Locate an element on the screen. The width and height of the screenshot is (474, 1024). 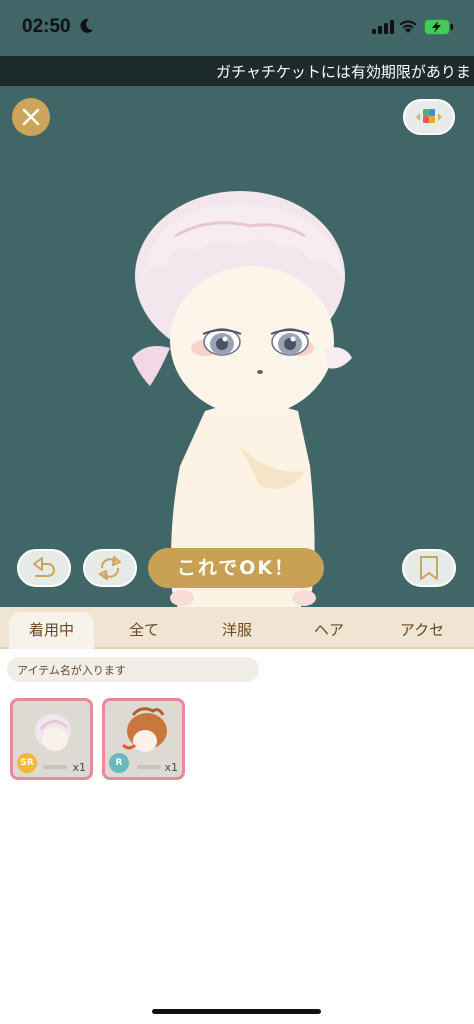
rarity-badge: SR is located at coordinates (27, 763).